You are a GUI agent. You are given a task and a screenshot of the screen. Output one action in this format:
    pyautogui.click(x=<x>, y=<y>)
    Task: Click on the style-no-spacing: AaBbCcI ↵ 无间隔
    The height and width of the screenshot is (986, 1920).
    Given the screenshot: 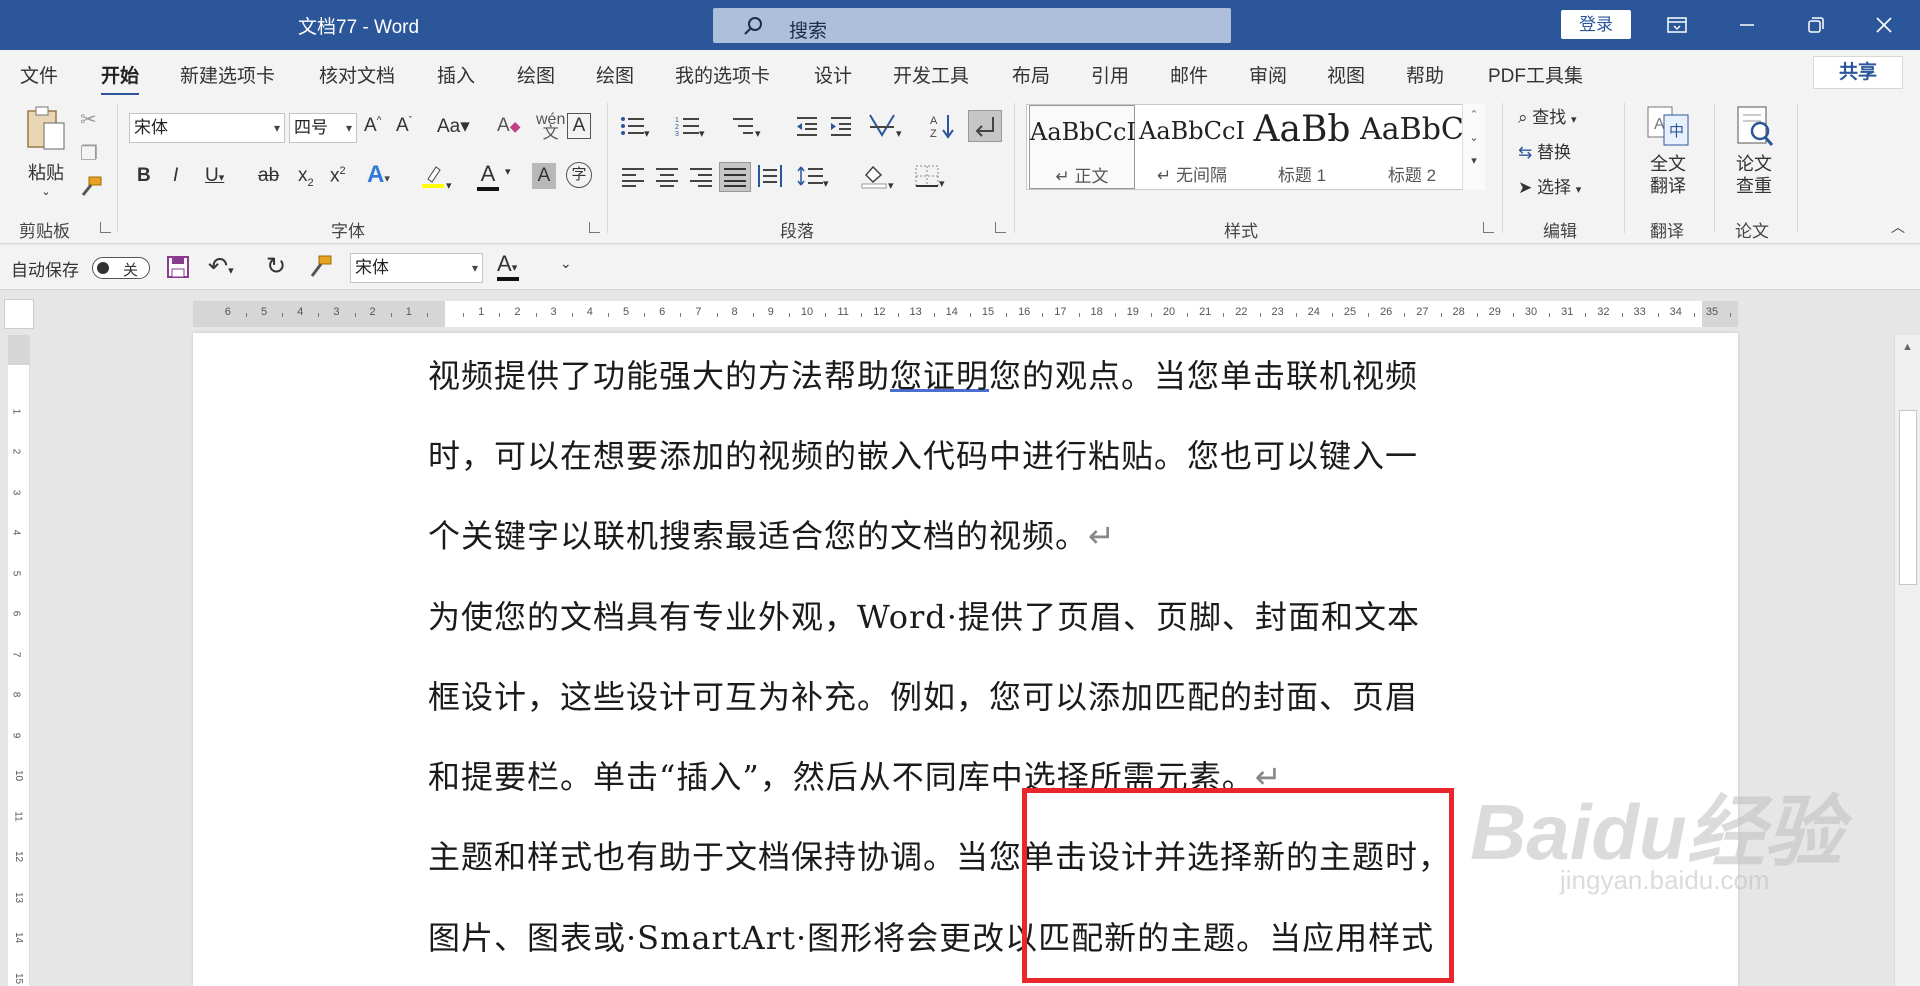 What is the action you would take?
    pyautogui.click(x=1192, y=147)
    